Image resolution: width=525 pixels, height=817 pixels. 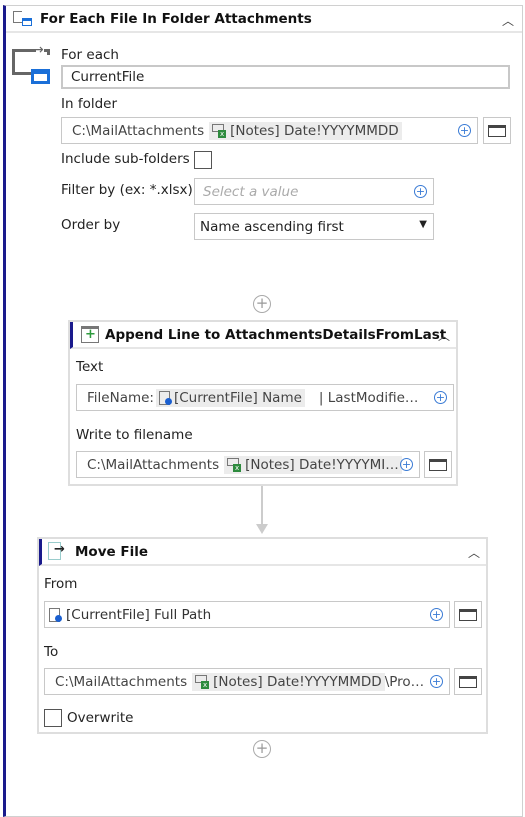 I want to click on connector-arrow-icon, so click(x=262, y=529).